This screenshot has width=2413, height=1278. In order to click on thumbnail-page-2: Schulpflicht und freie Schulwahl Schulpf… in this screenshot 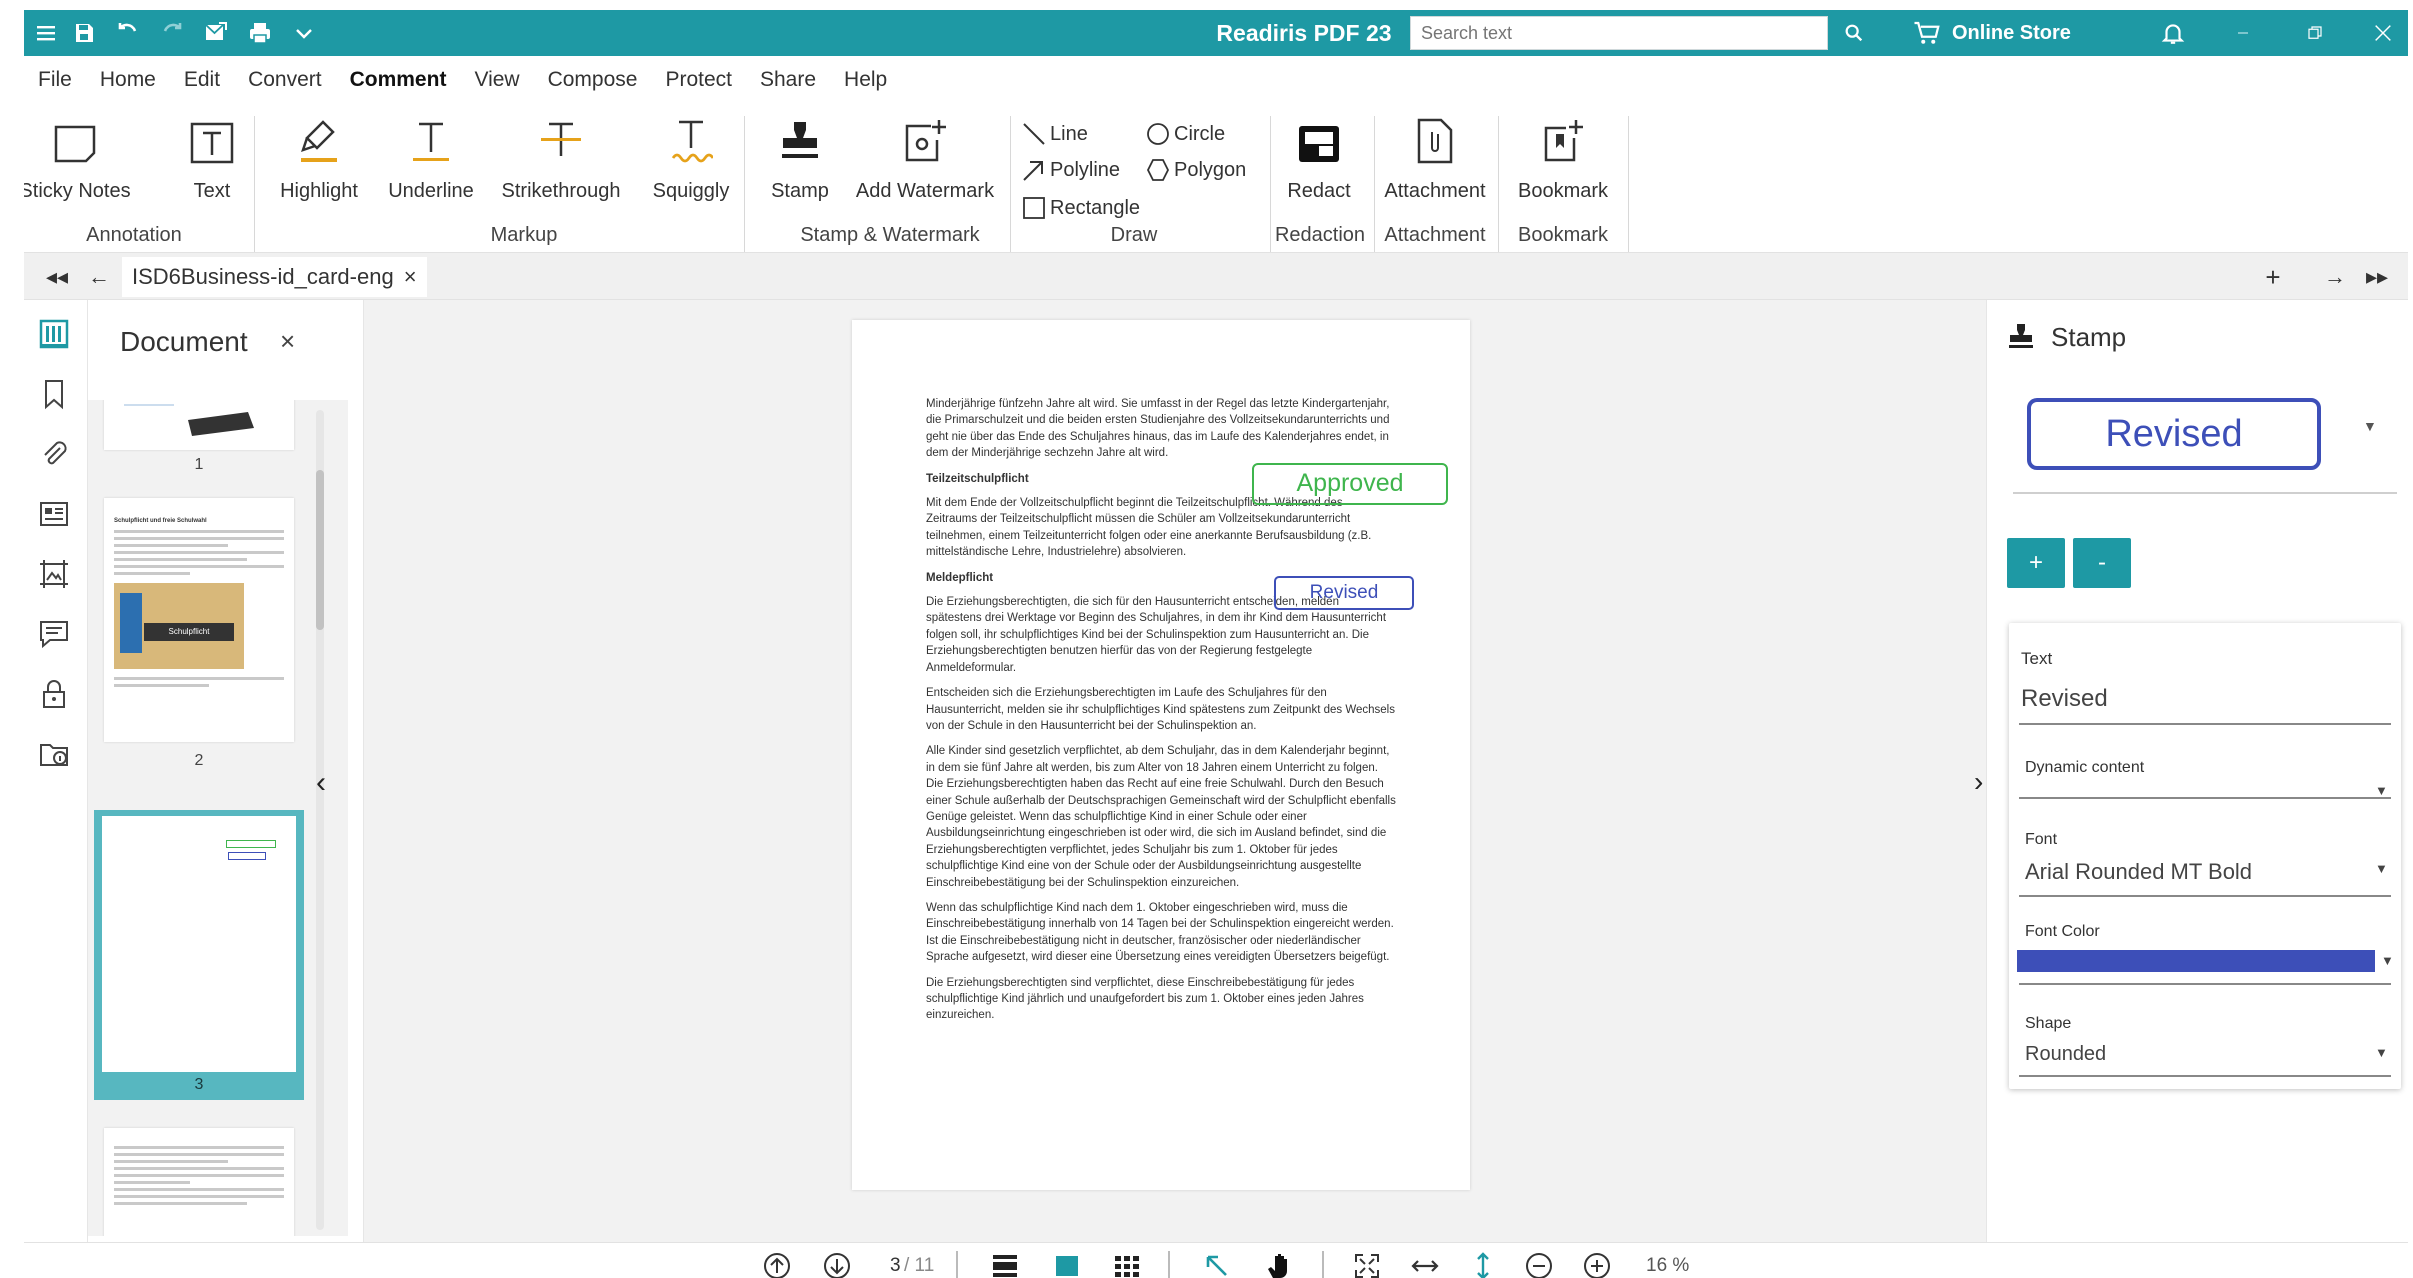, I will do `click(199, 620)`.